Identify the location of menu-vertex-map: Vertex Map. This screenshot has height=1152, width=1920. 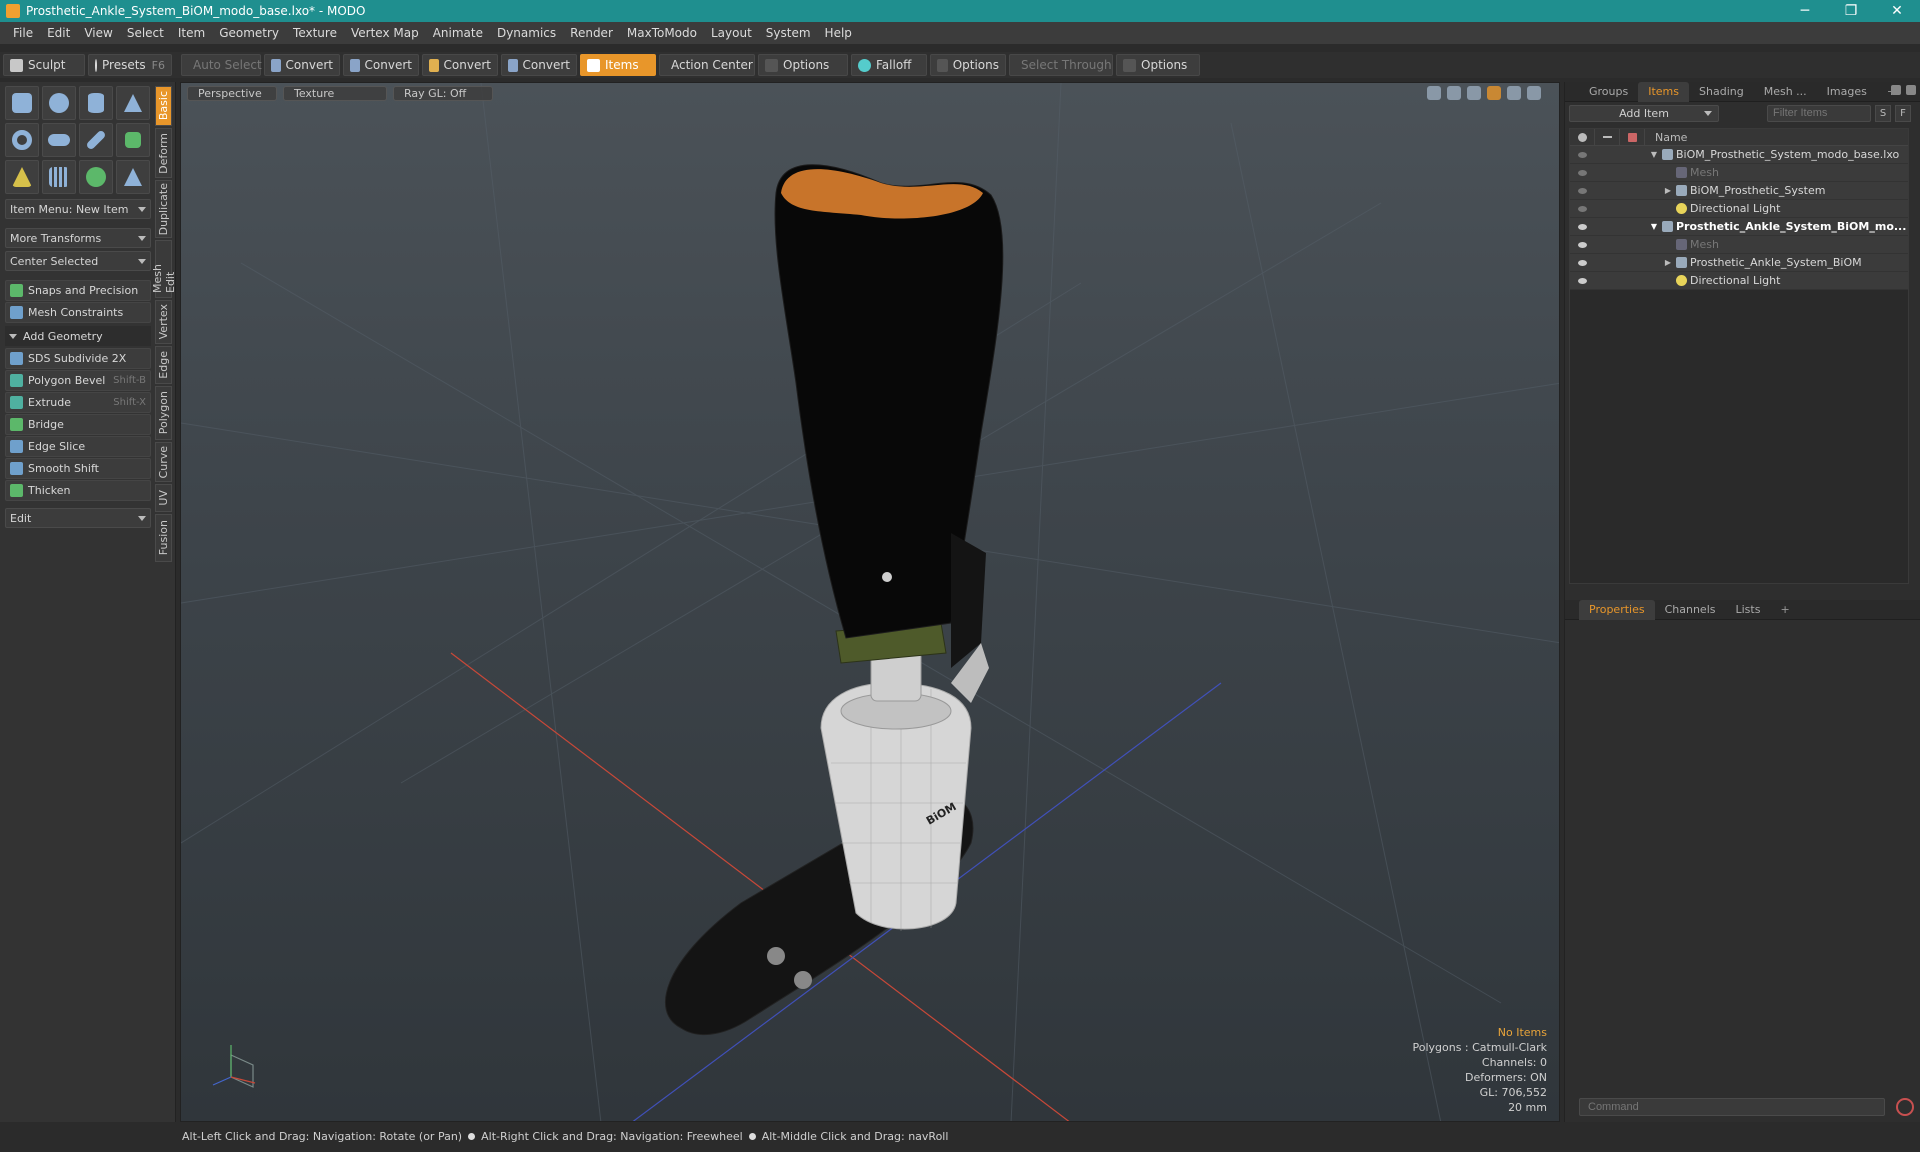
(385, 33).